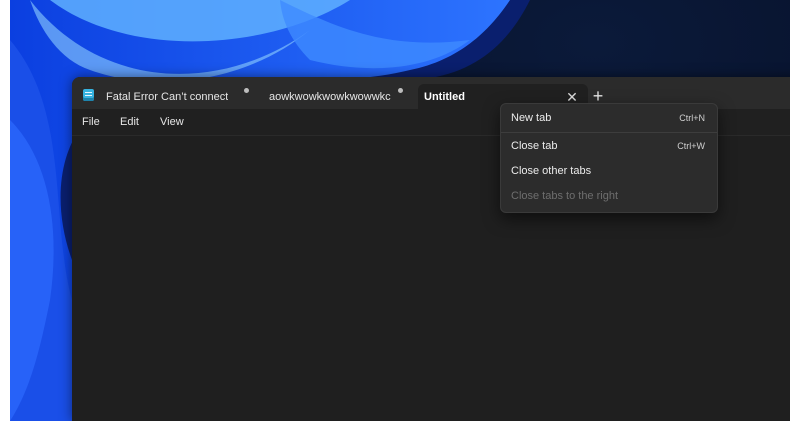 Image resolution: width=800 pixels, height=431 pixels. What do you see at coordinates (565, 196) in the screenshot?
I see `menu-item-label: Close tabs to the right` at bounding box center [565, 196].